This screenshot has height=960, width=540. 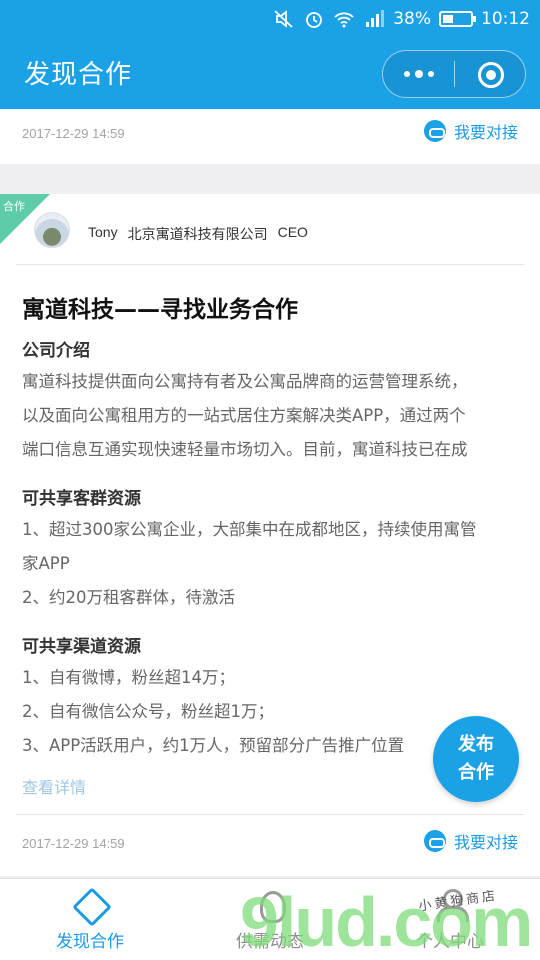 I want to click on author-info: Tony 北京寓道科技有限公司 CEO, so click(x=198, y=234).